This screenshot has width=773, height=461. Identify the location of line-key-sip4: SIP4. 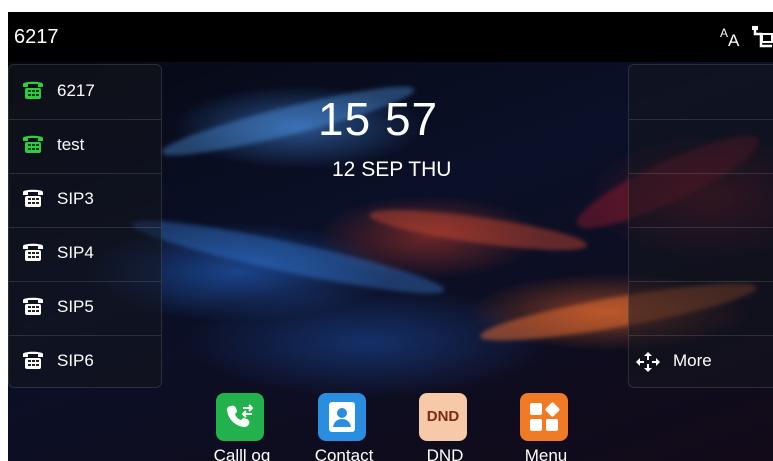
(85, 254).